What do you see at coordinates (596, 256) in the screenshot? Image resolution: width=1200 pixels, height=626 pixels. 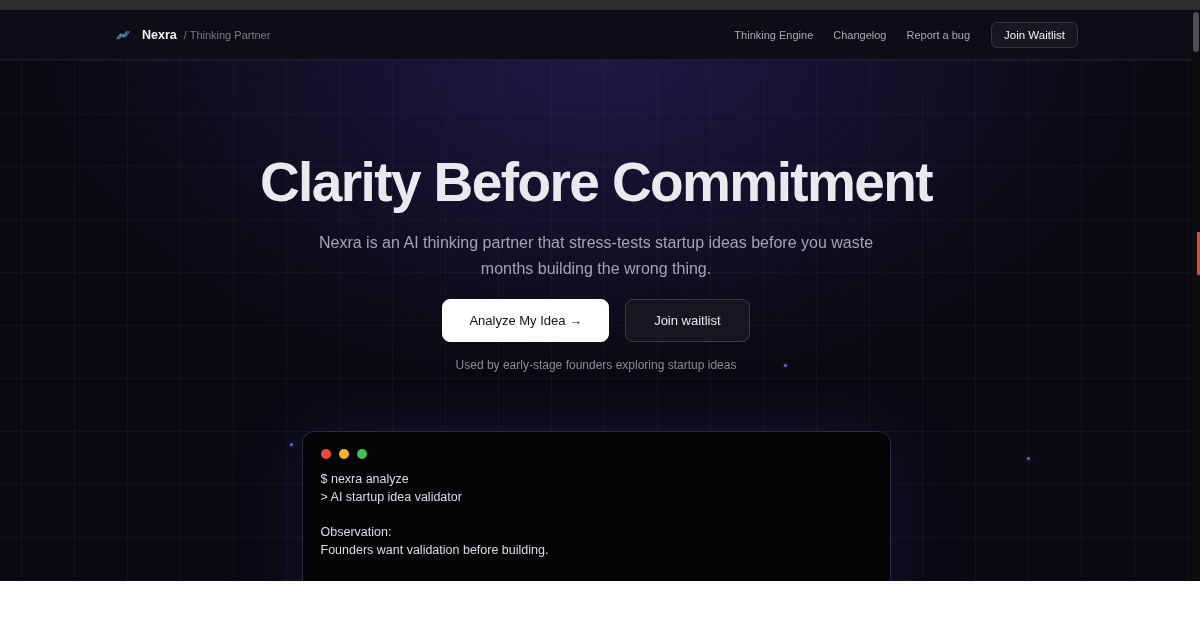 I see `hero-description: Nexra is an AI thinking partner that stress-tests startup ideas before you waste months building the wrong thing.` at bounding box center [596, 256].